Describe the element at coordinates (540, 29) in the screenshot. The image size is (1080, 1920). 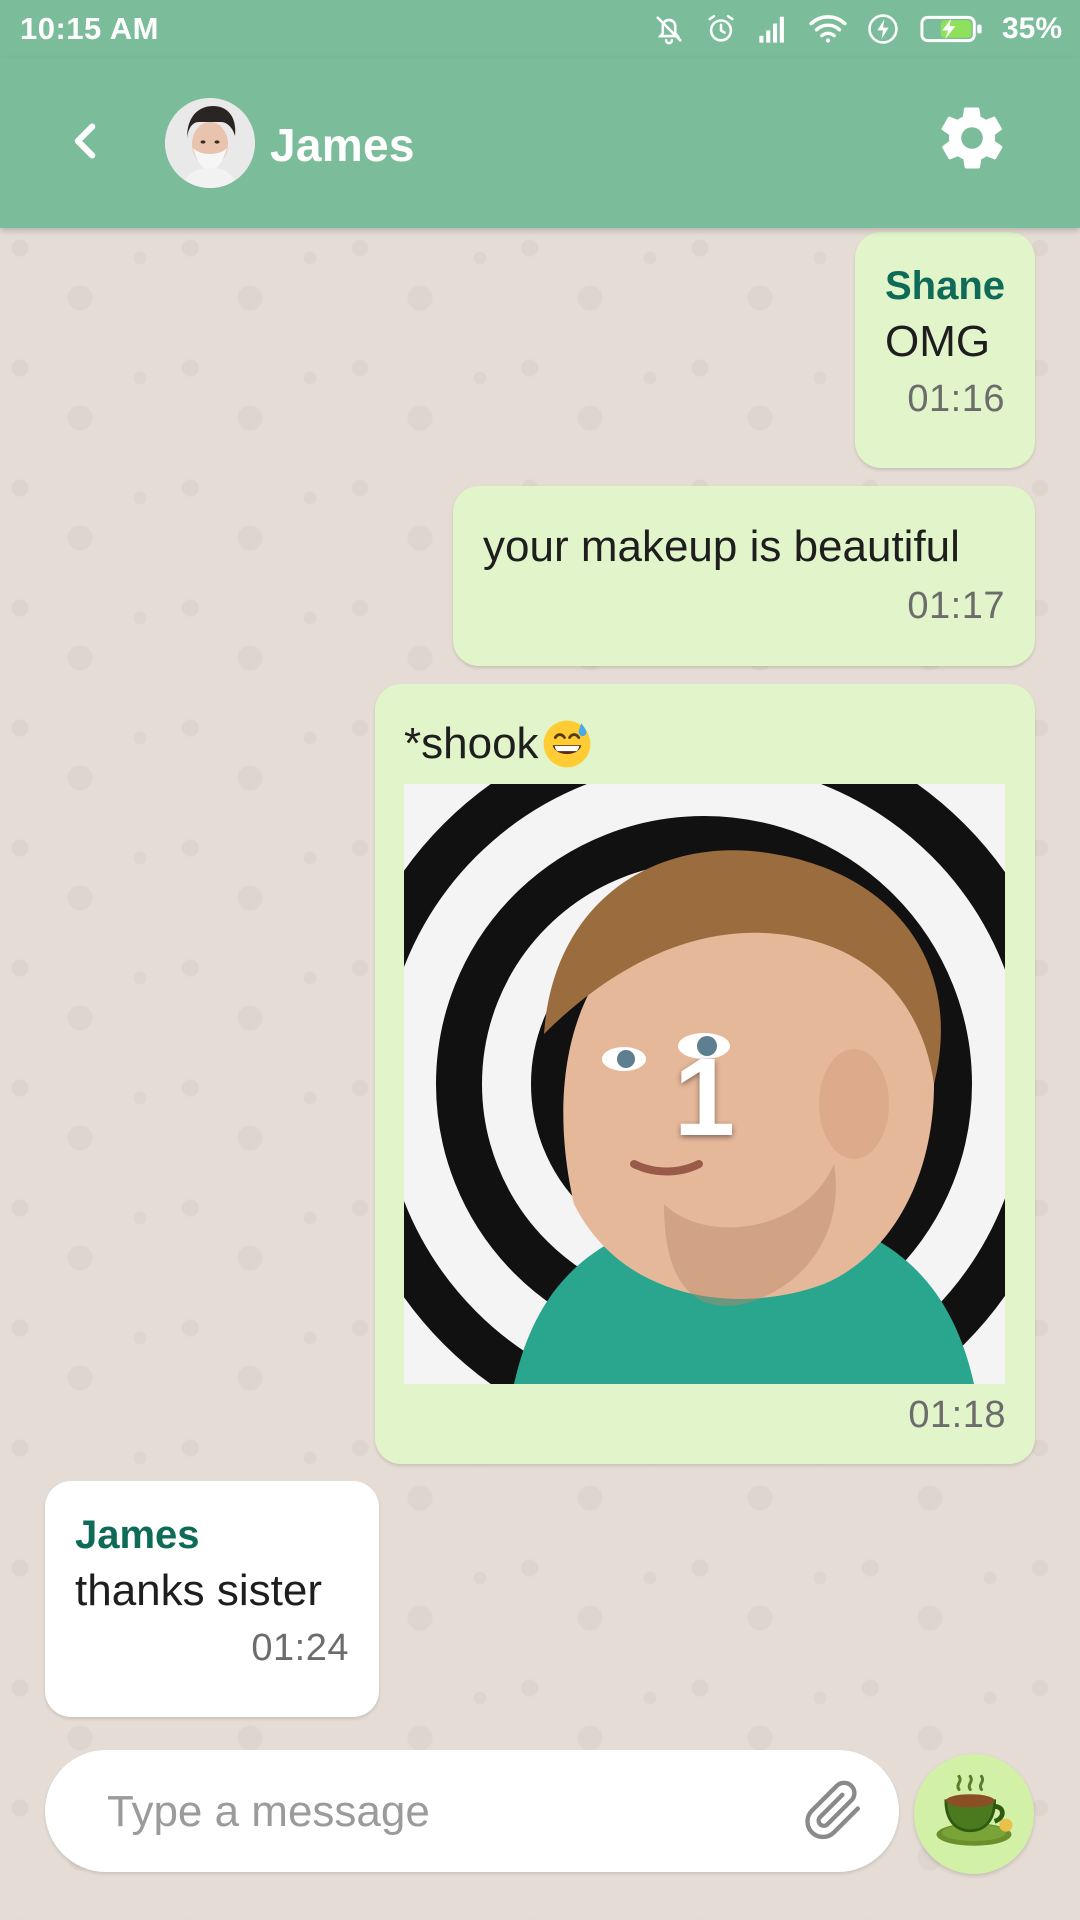
I see `status-bar: 10:15 AM 35%` at that location.